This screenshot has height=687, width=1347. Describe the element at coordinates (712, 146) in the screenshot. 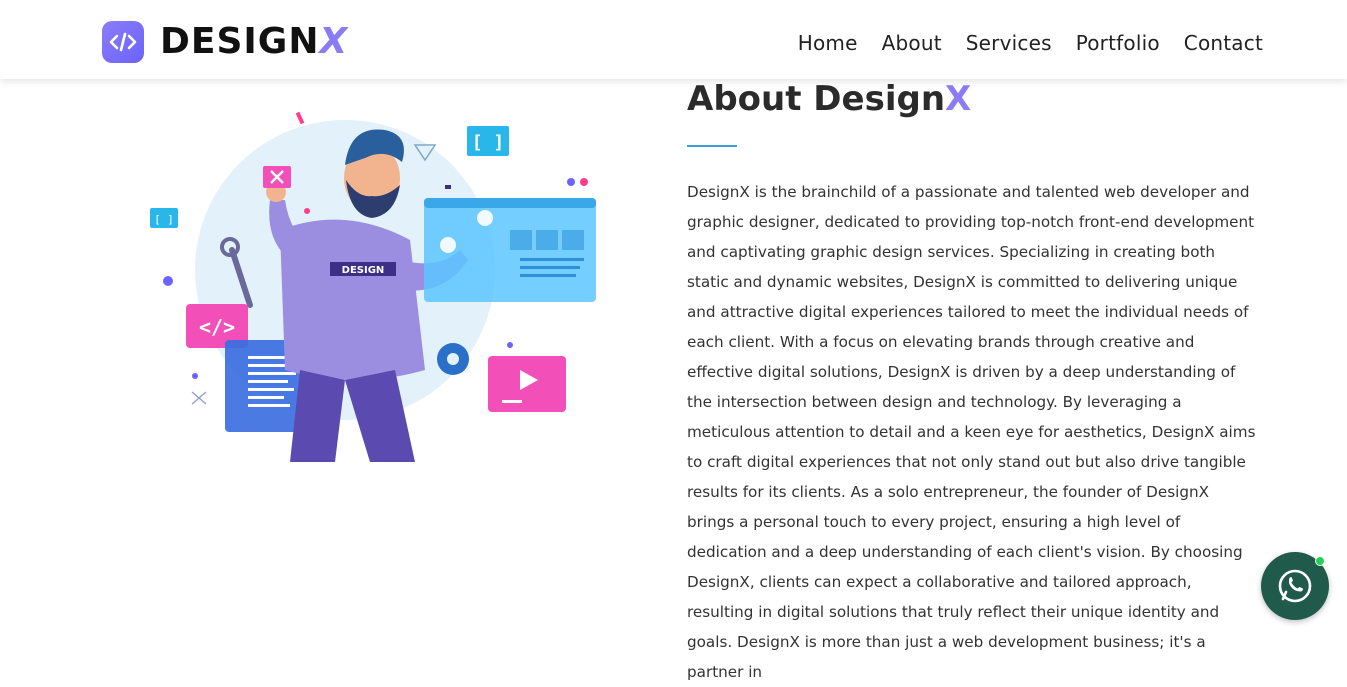

I see `title-underline` at that location.